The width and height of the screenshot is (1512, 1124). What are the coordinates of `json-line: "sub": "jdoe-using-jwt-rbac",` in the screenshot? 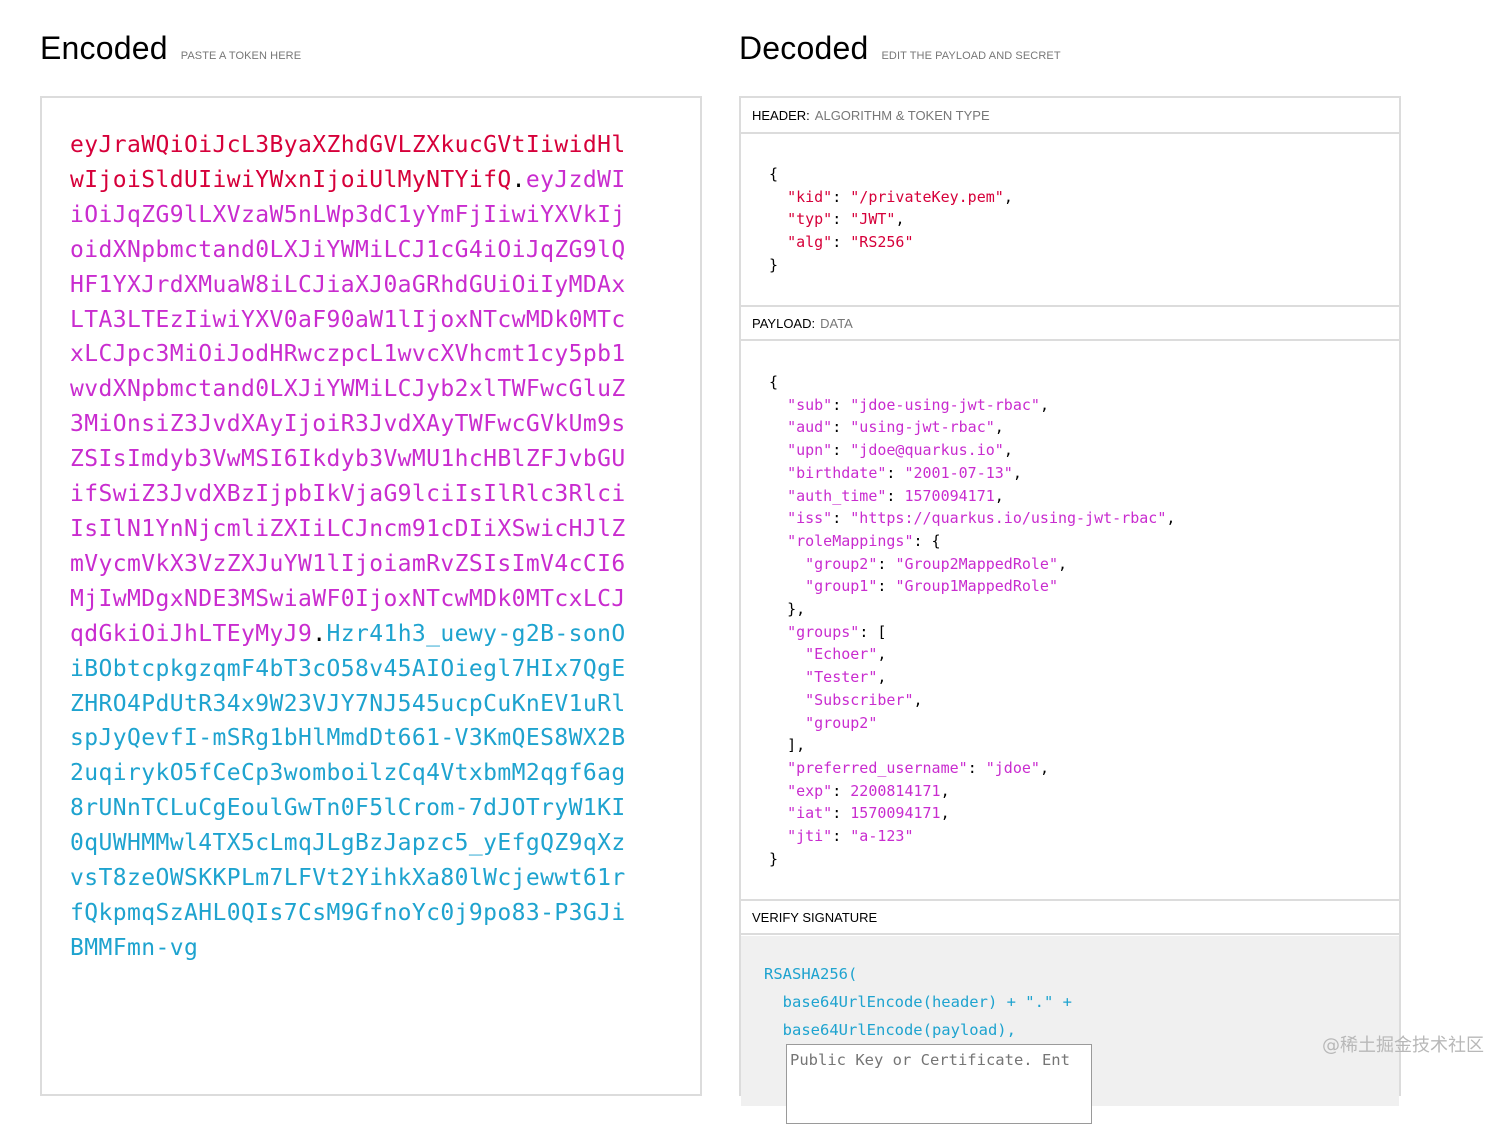 It's located at (972, 405).